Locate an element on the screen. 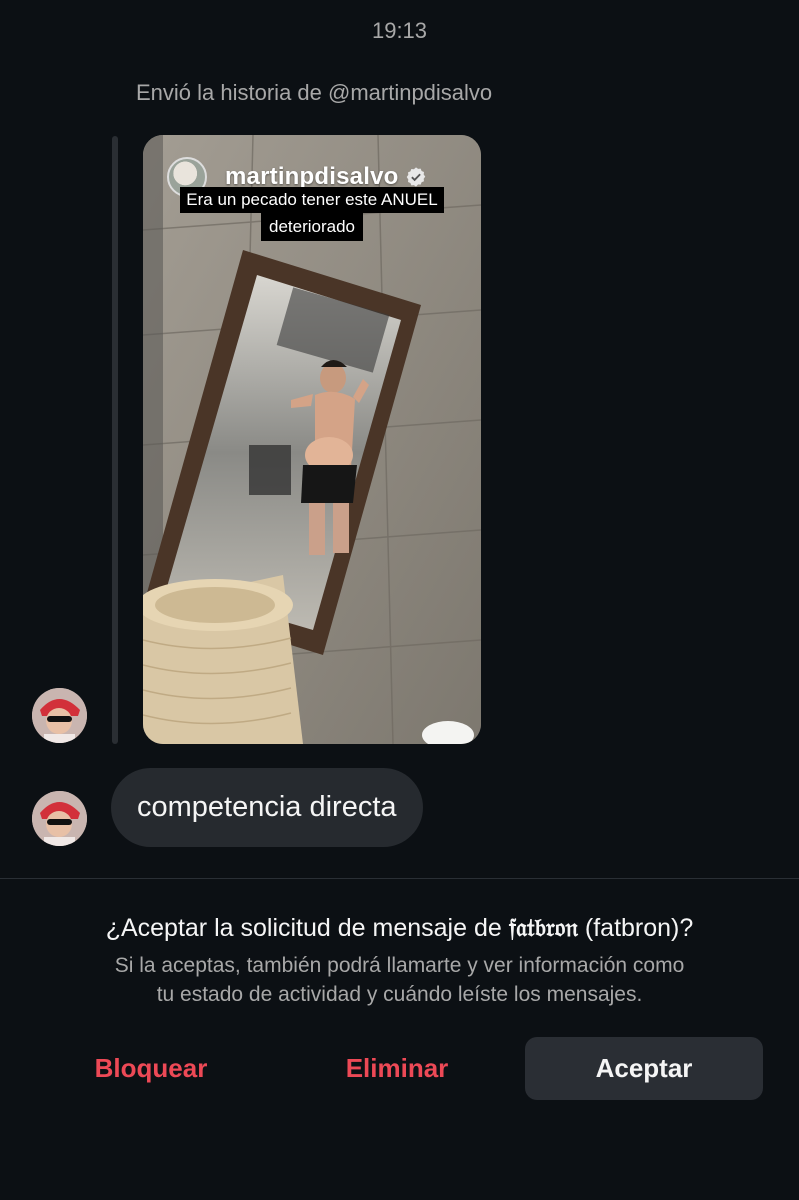 The image size is (799, 1200). accept-button: Aceptar is located at coordinates (644, 1068).